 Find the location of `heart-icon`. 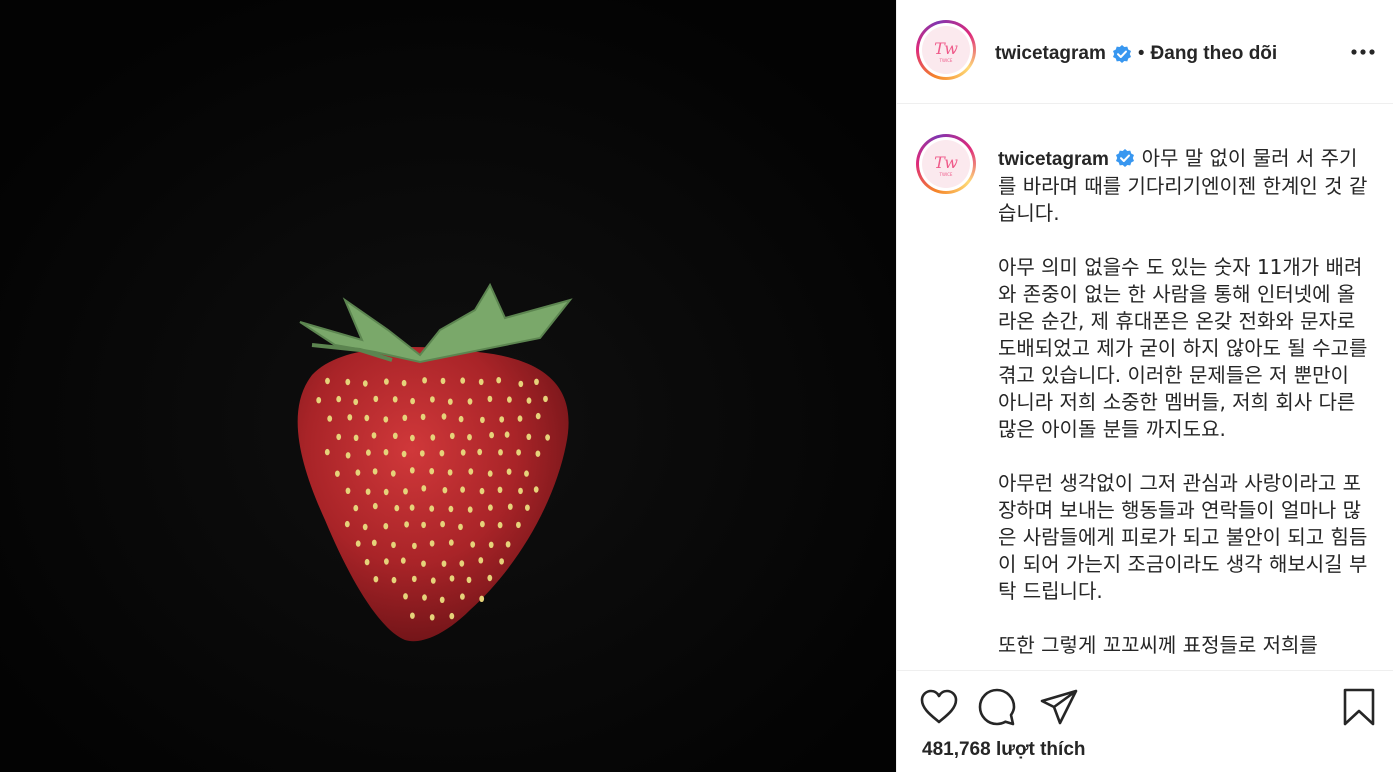

heart-icon is located at coordinates (939, 707).